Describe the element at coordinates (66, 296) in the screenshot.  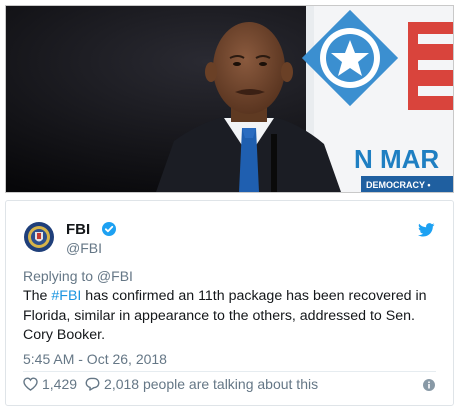
I see `hashtag-link: #FBI` at that location.